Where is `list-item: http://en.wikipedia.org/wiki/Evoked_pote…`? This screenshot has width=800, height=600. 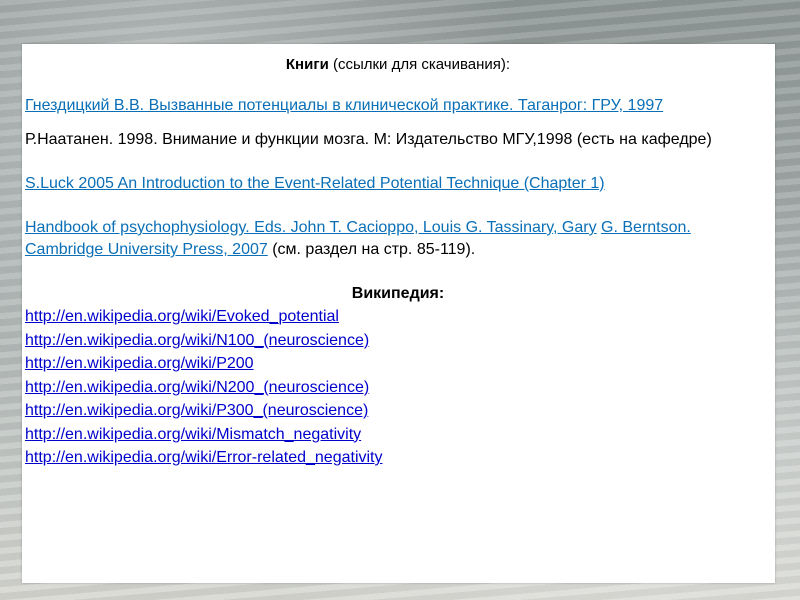 list-item: http://en.wikipedia.org/wiki/Evoked_pote… is located at coordinates (398, 317).